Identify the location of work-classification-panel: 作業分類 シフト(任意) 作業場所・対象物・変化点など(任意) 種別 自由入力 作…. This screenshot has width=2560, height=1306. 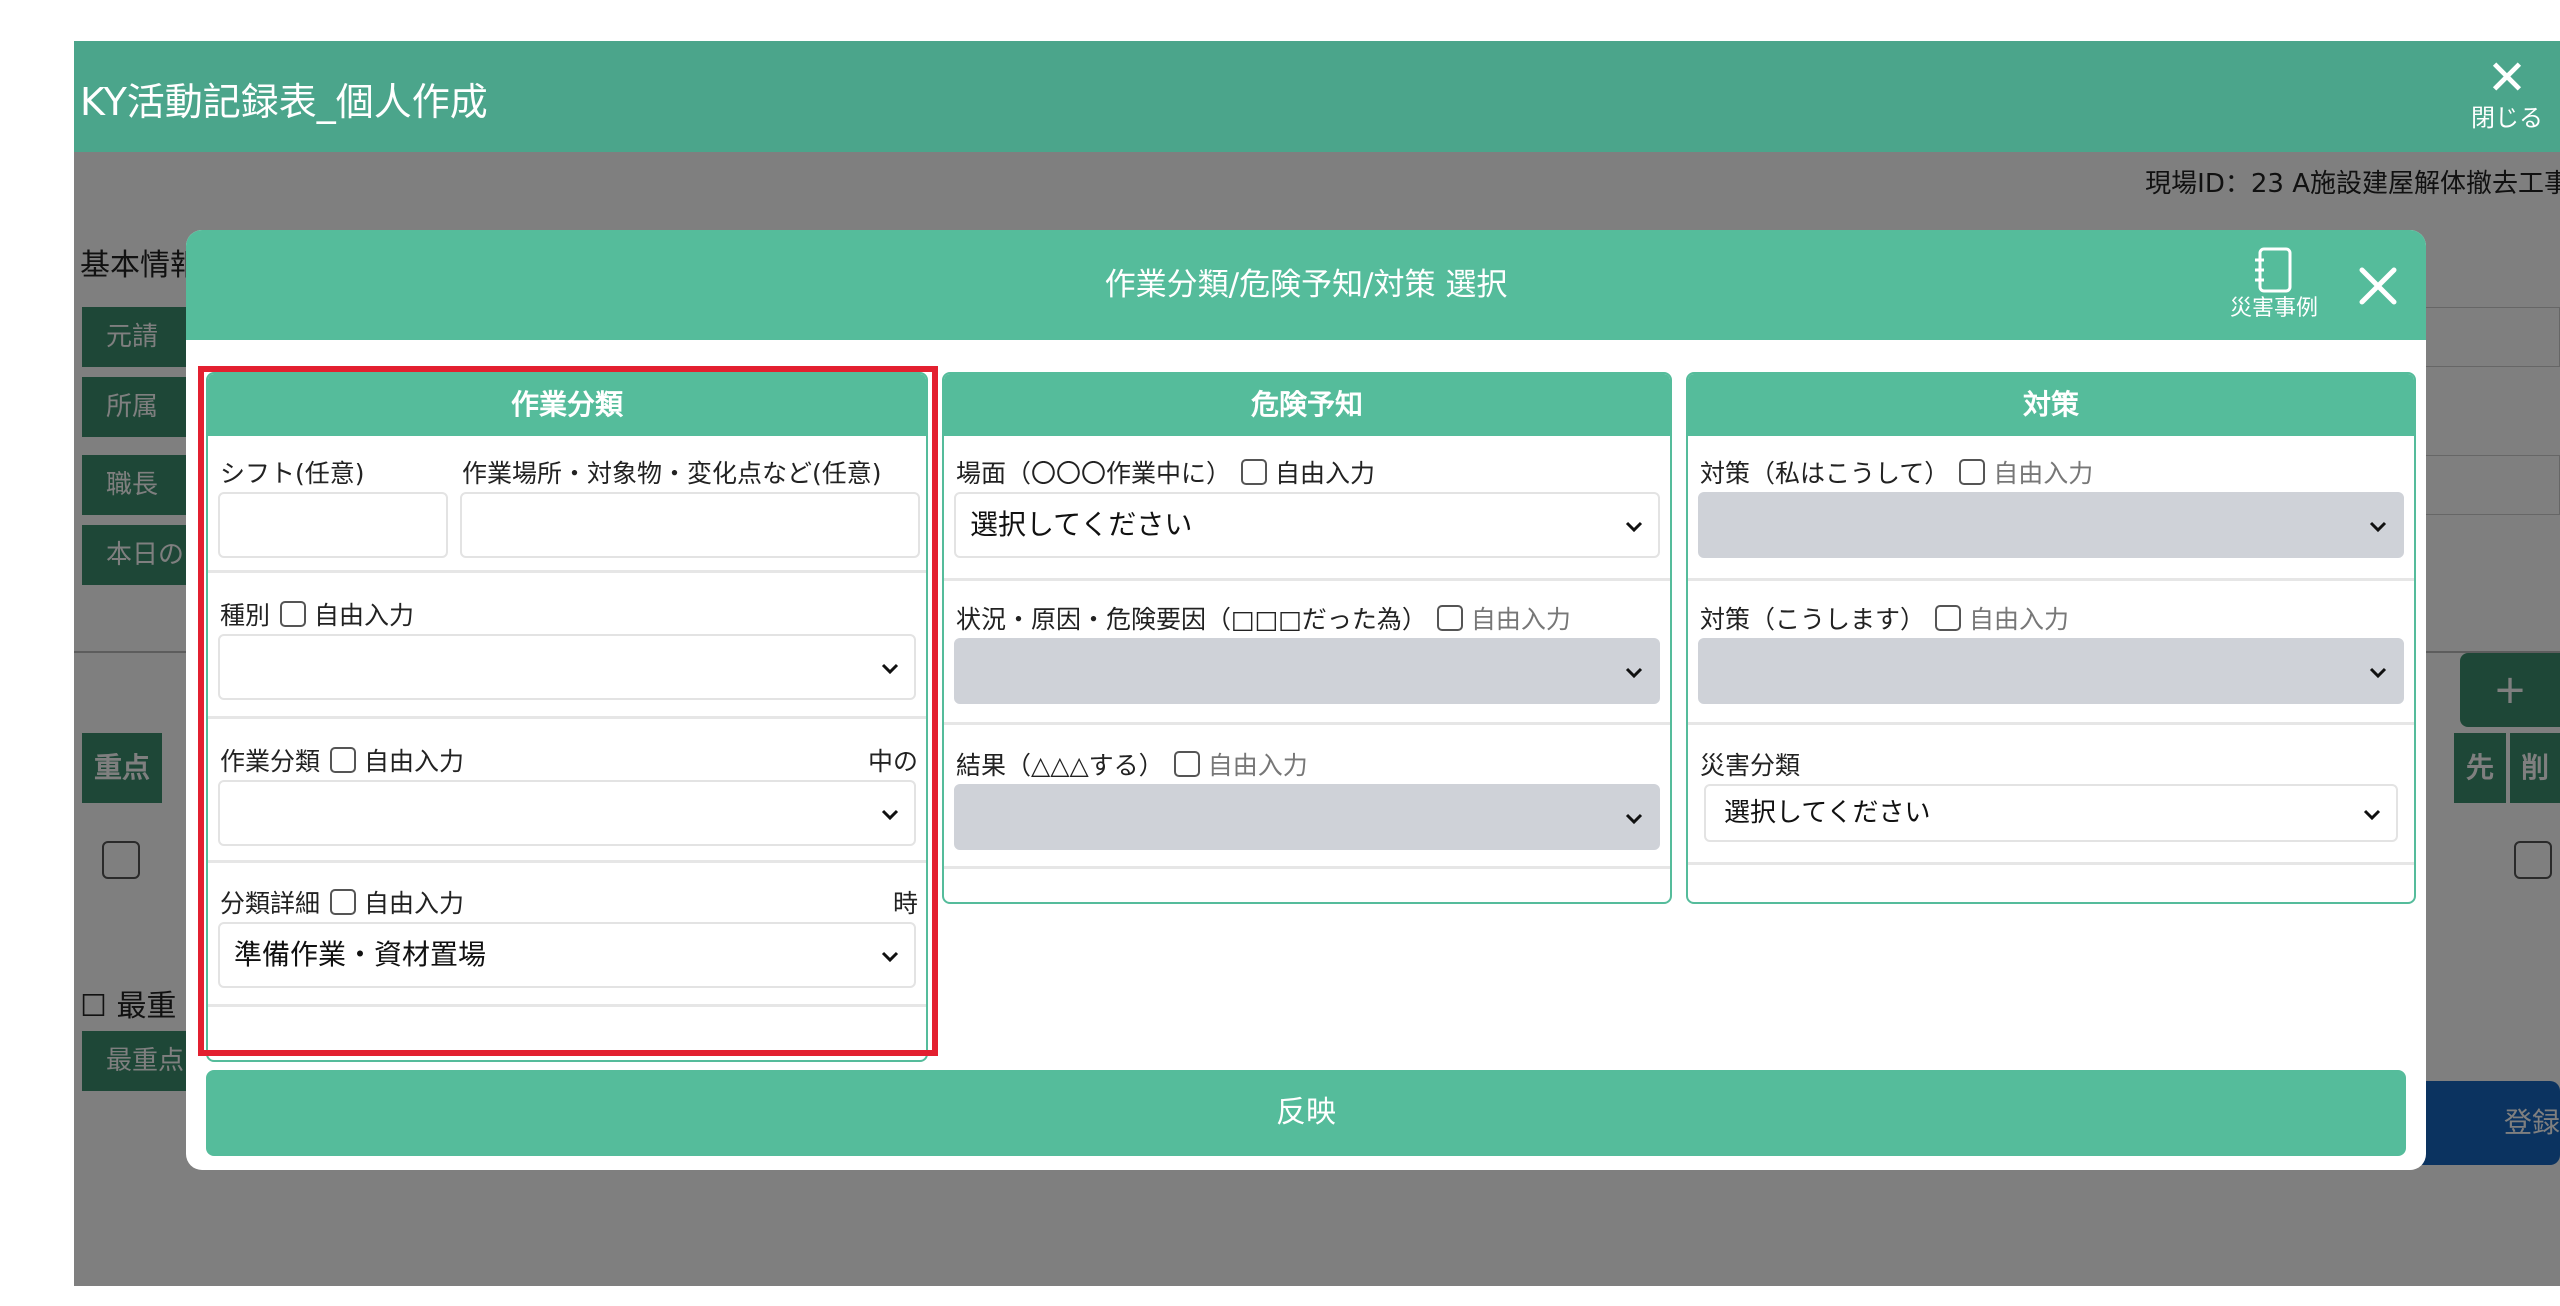
(567, 717).